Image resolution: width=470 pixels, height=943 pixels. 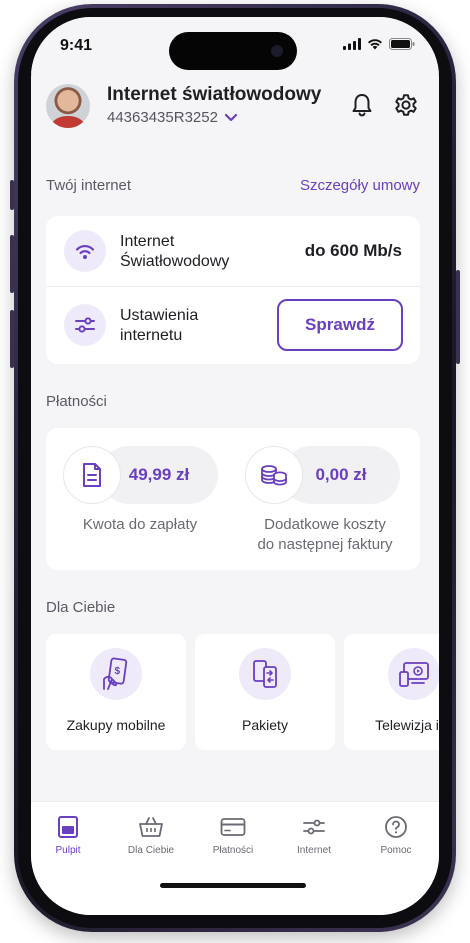 I want to click on tv-icon-badge, so click(x=413, y=674).